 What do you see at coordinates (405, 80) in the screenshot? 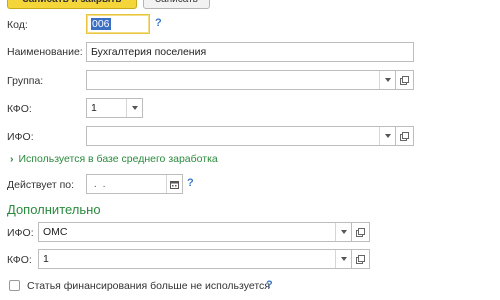
I see `group-open-icon` at bounding box center [405, 80].